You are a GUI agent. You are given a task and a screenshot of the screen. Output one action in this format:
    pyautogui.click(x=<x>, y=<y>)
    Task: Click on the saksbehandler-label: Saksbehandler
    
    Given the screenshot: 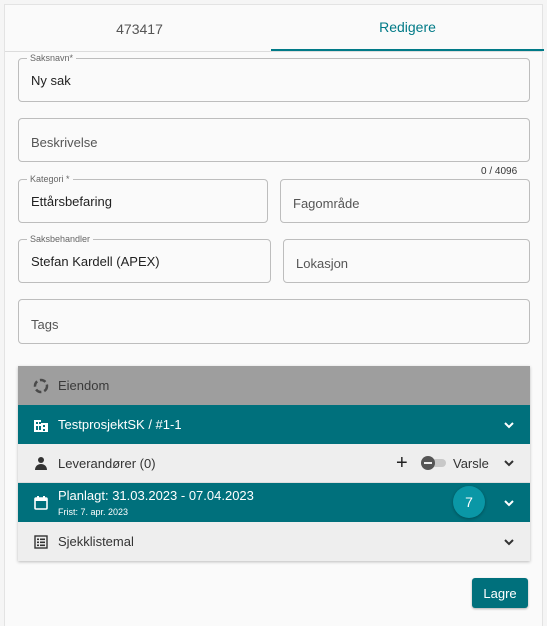 What is the action you would take?
    pyautogui.click(x=60, y=239)
    